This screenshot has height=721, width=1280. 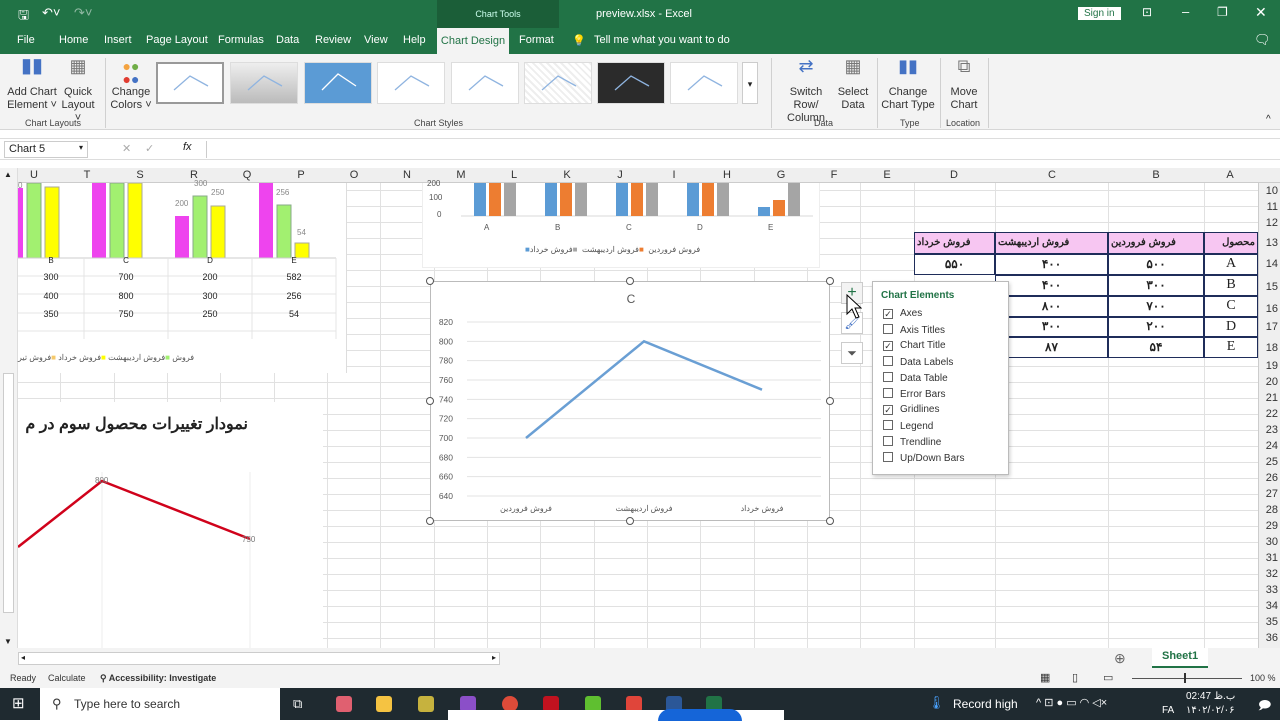 What do you see at coordinates (1231, 264) in the screenshot?
I see `table-cell: A` at bounding box center [1231, 264].